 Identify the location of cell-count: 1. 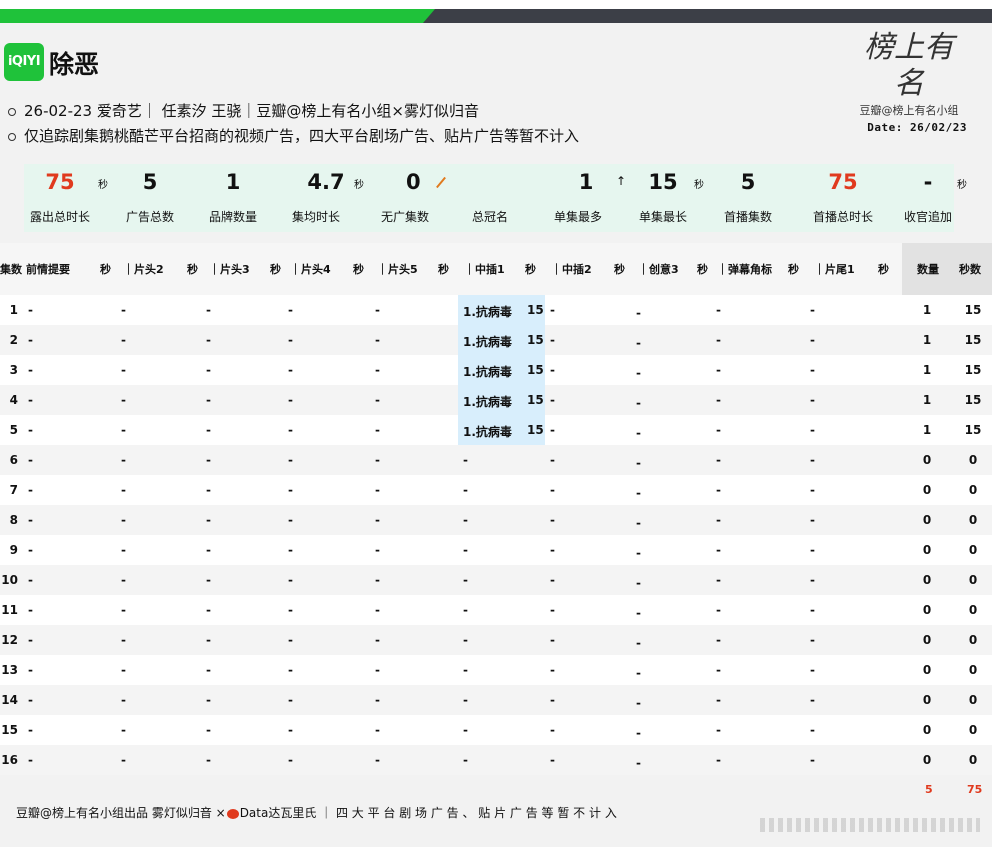
(927, 370).